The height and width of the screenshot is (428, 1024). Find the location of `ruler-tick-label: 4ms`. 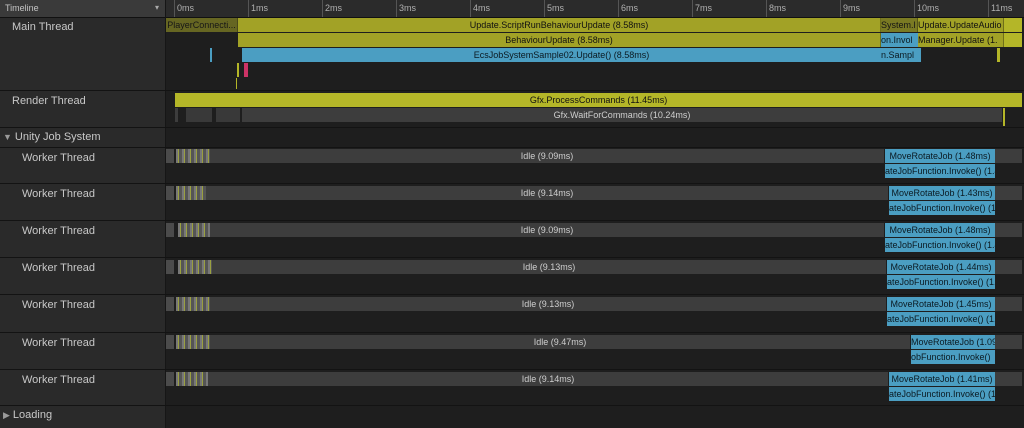

ruler-tick-label: 4ms is located at coordinates (482, 8).